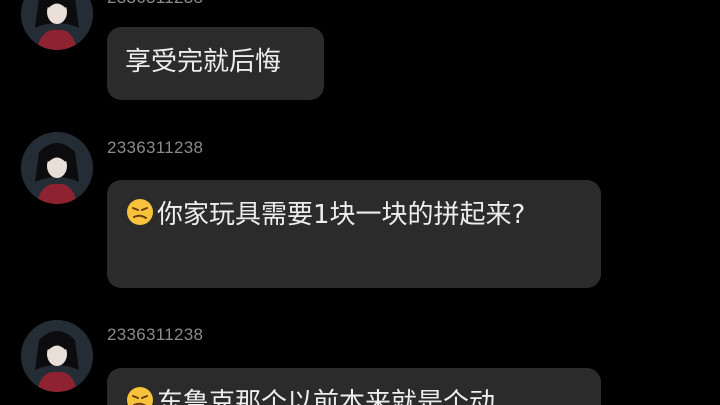 The width and height of the screenshot is (720, 405). What do you see at coordinates (326, 396) in the screenshot?
I see `message-text: 东鲁克那个以前本来就是个动` at bounding box center [326, 396].